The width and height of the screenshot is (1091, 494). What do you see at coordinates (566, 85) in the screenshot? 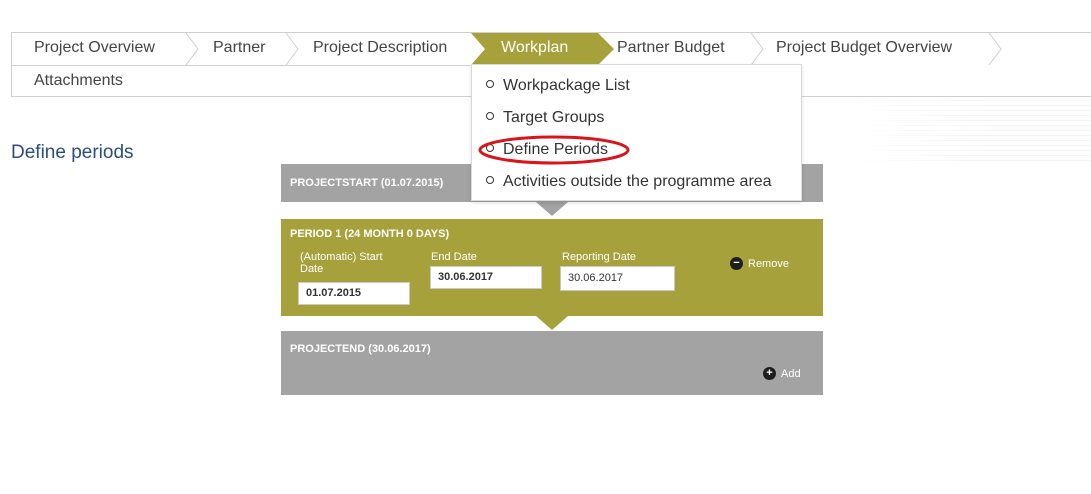
I see `menu-item-label: Workpackage List` at bounding box center [566, 85].